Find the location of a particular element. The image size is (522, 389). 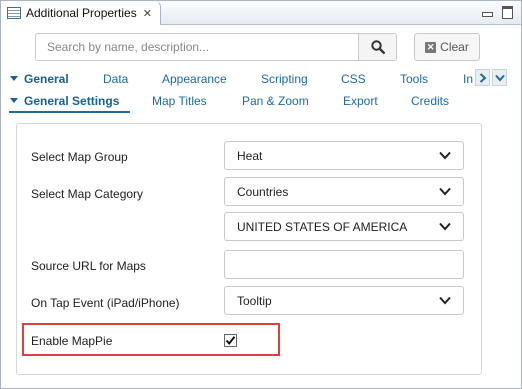

tab-scripting: Scripting is located at coordinates (284, 79).